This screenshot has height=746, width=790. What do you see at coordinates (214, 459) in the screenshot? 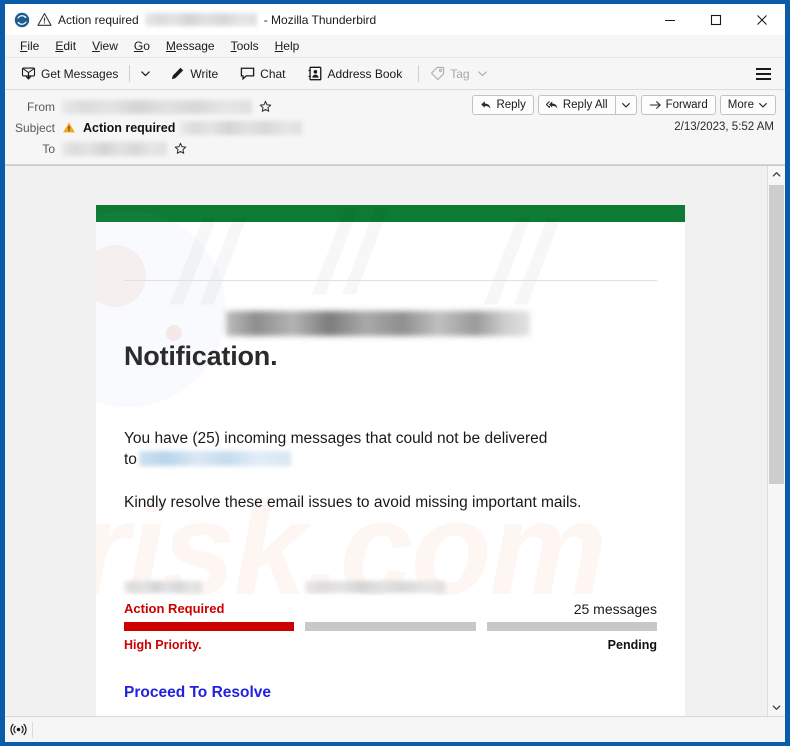
I see `email-recipient-redacted` at bounding box center [214, 459].